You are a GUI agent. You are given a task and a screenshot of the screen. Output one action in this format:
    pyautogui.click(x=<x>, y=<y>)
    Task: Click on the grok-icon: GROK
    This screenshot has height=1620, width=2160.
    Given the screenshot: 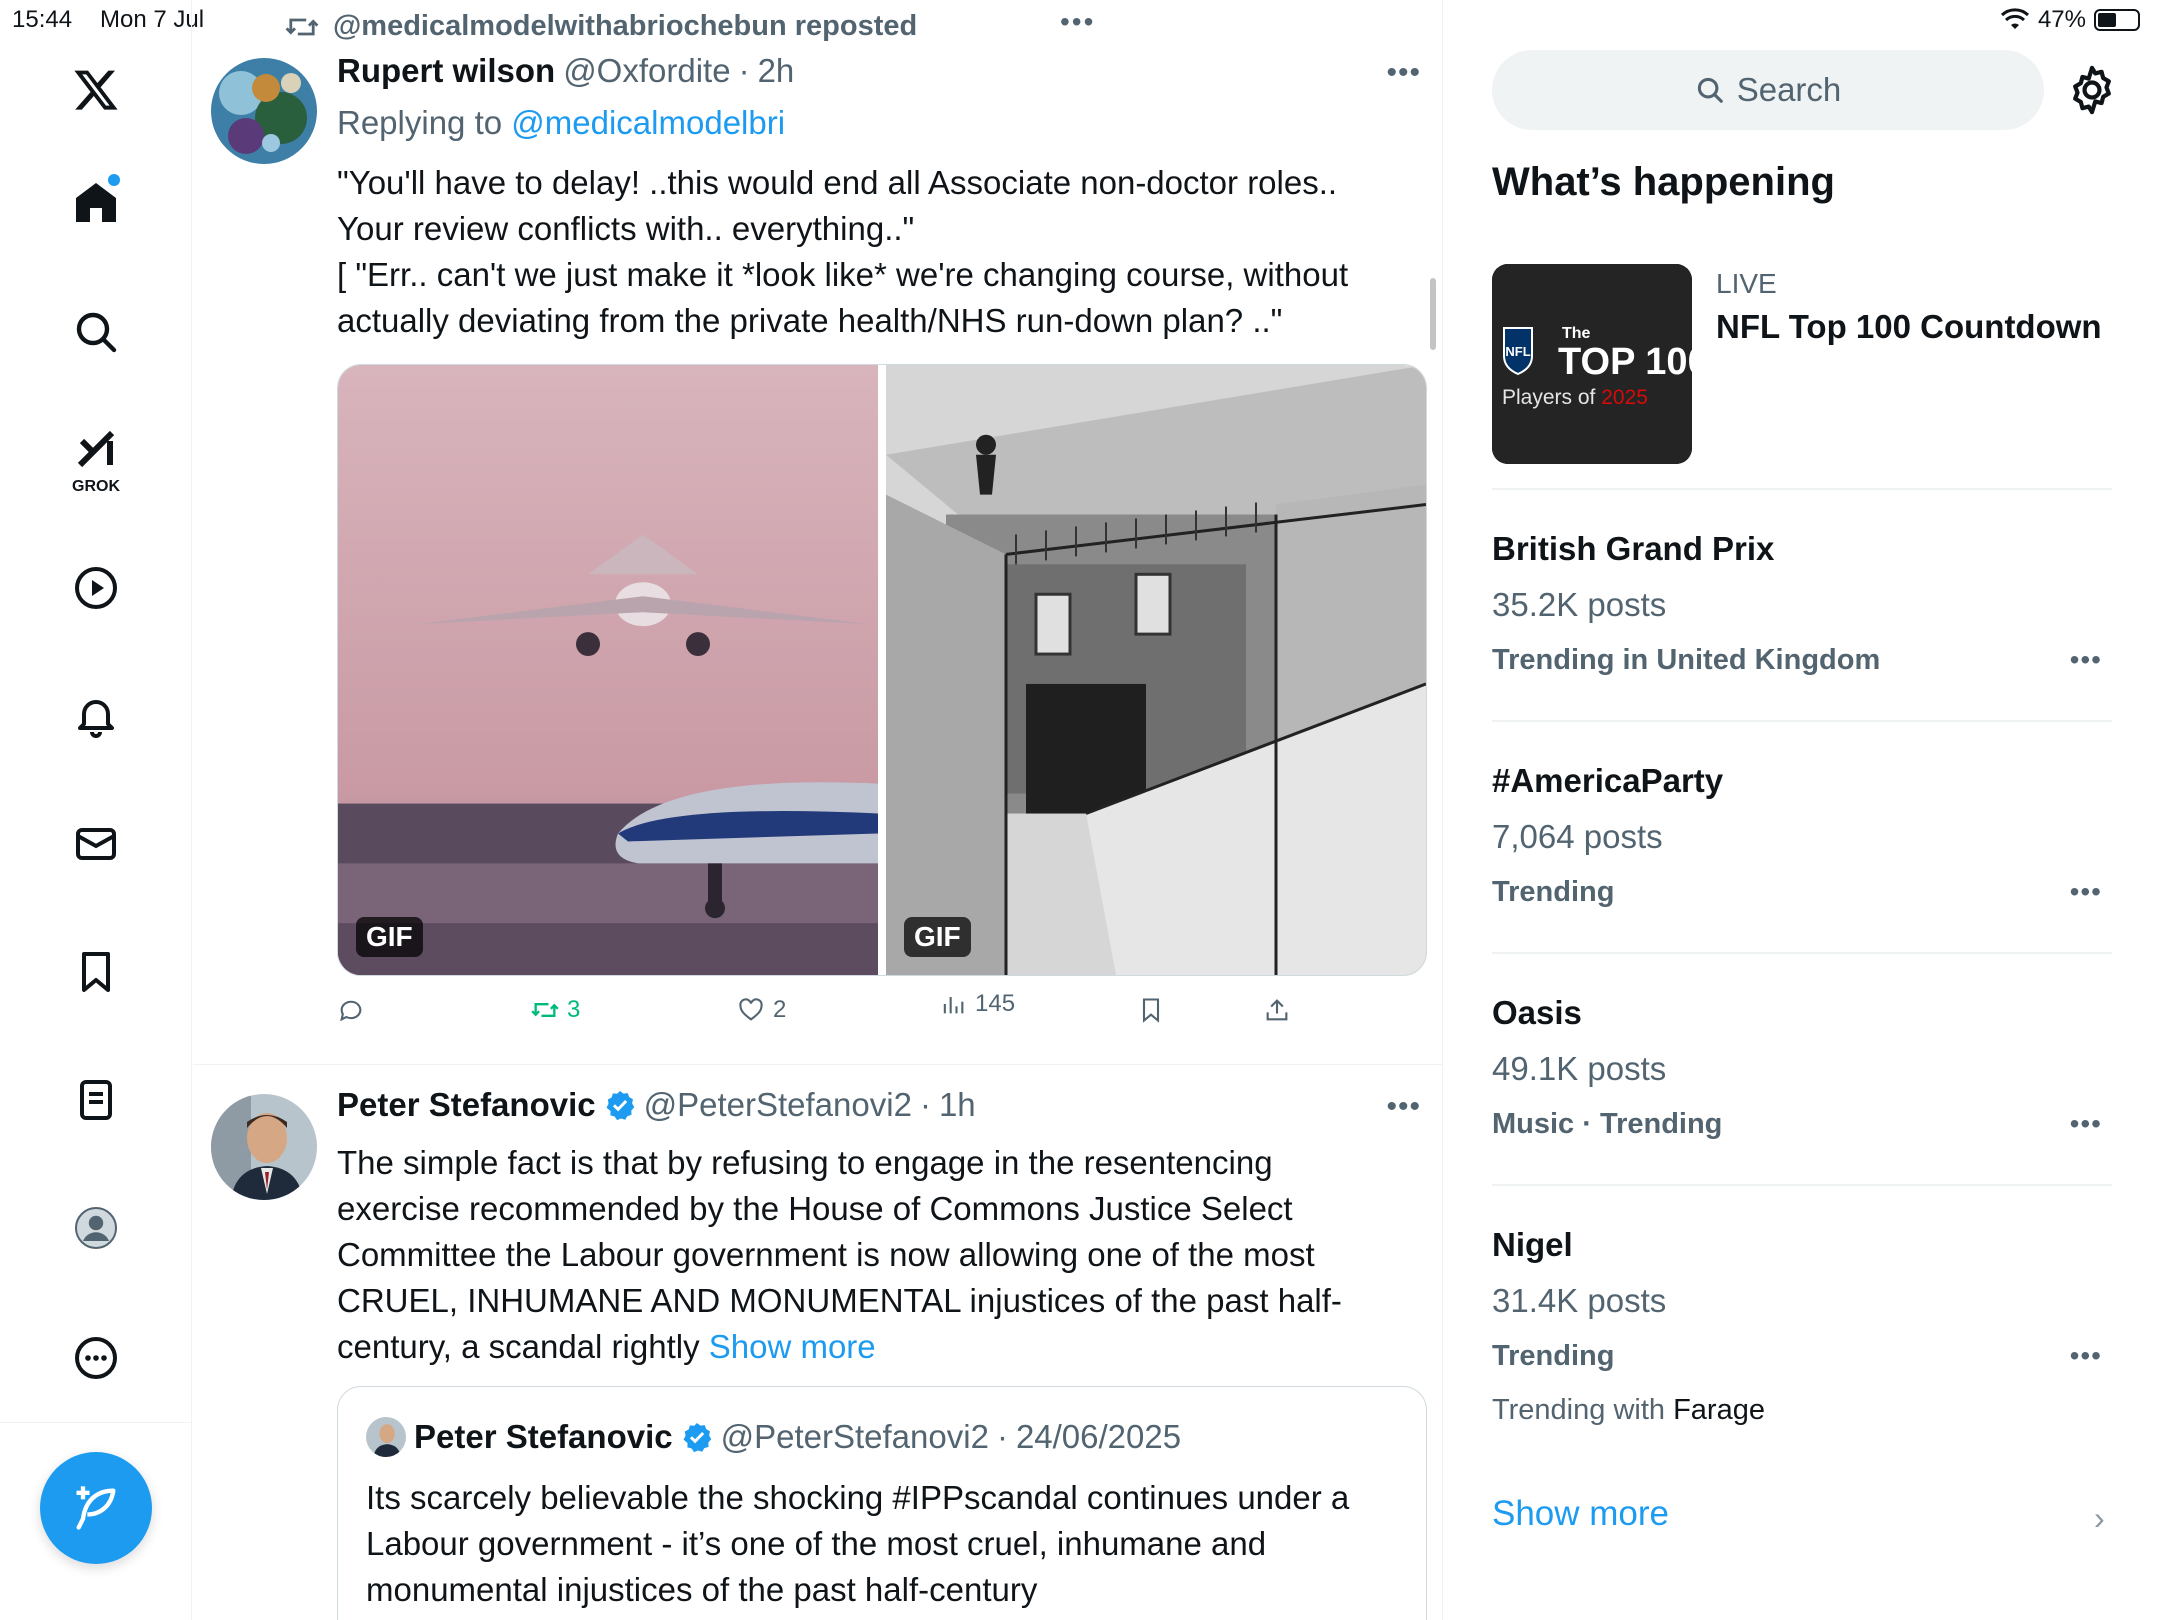 What is the action you would take?
    pyautogui.click(x=96, y=458)
    